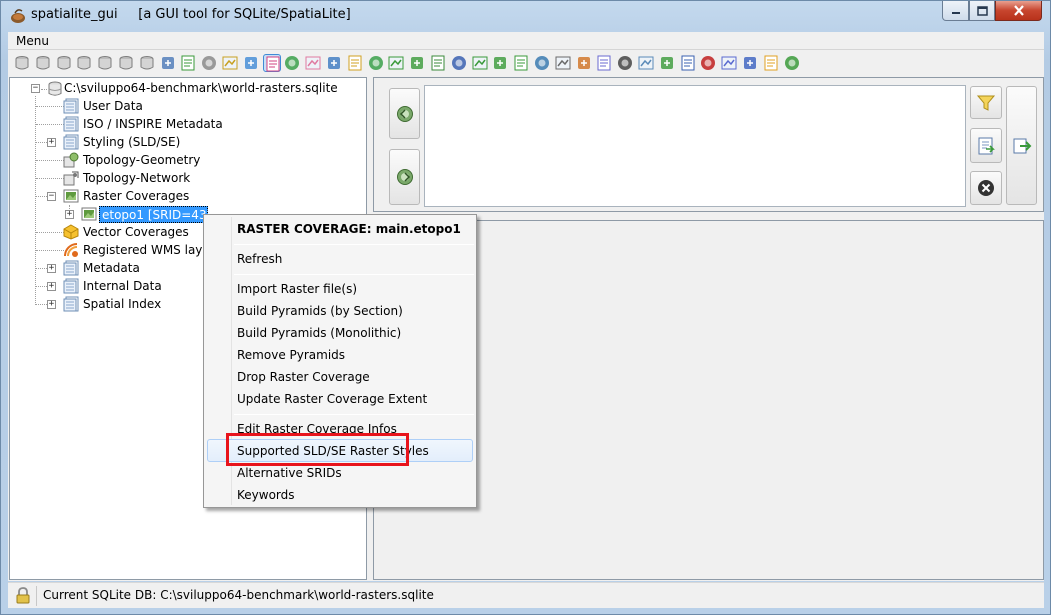 The image size is (1051, 615). What do you see at coordinates (320, 311) in the screenshot?
I see `menu-item-build-pyramids-section: Build Pyramids (by Section)` at bounding box center [320, 311].